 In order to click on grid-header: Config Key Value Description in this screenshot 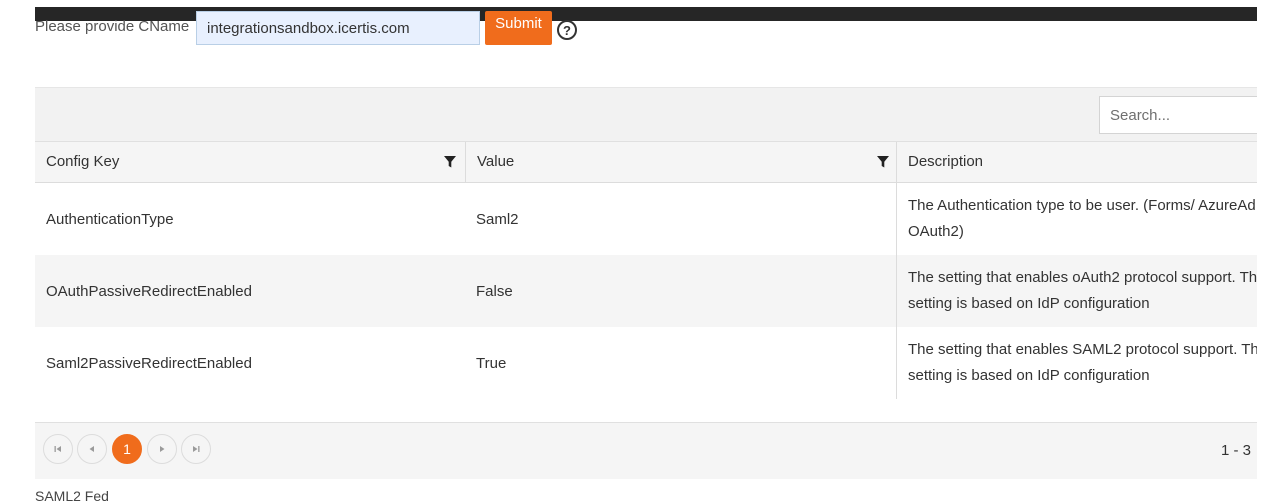, I will do `click(646, 162)`.